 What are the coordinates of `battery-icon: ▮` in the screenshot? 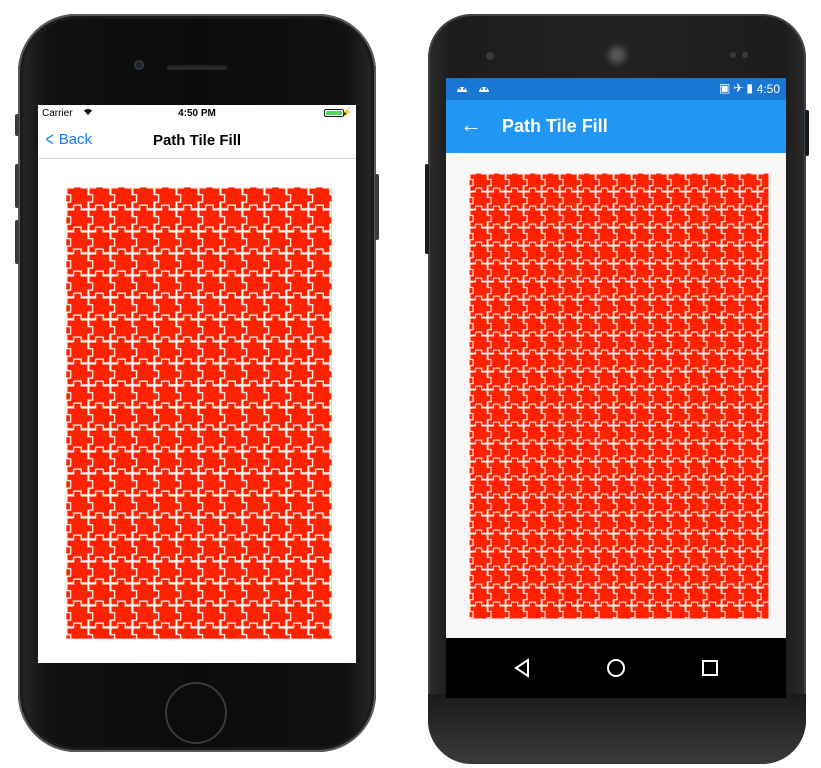 It's located at (751, 88).